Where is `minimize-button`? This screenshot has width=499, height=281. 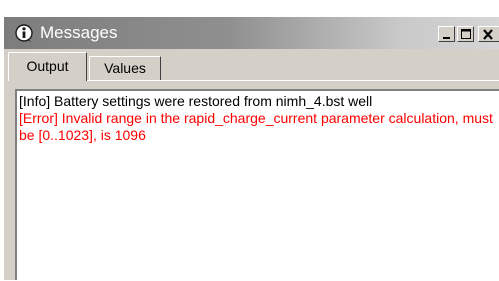
minimize-button is located at coordinates (446, 34).